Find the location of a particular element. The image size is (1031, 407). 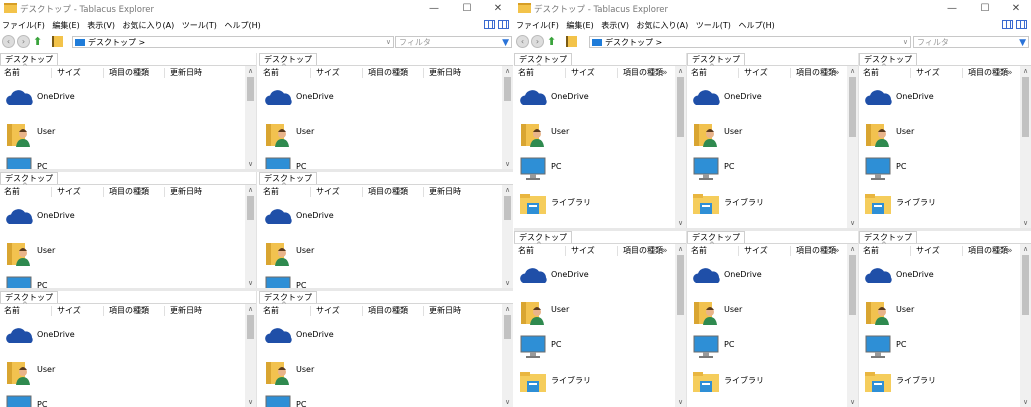

folder-tree-icon is located at coordinates (57, 41).